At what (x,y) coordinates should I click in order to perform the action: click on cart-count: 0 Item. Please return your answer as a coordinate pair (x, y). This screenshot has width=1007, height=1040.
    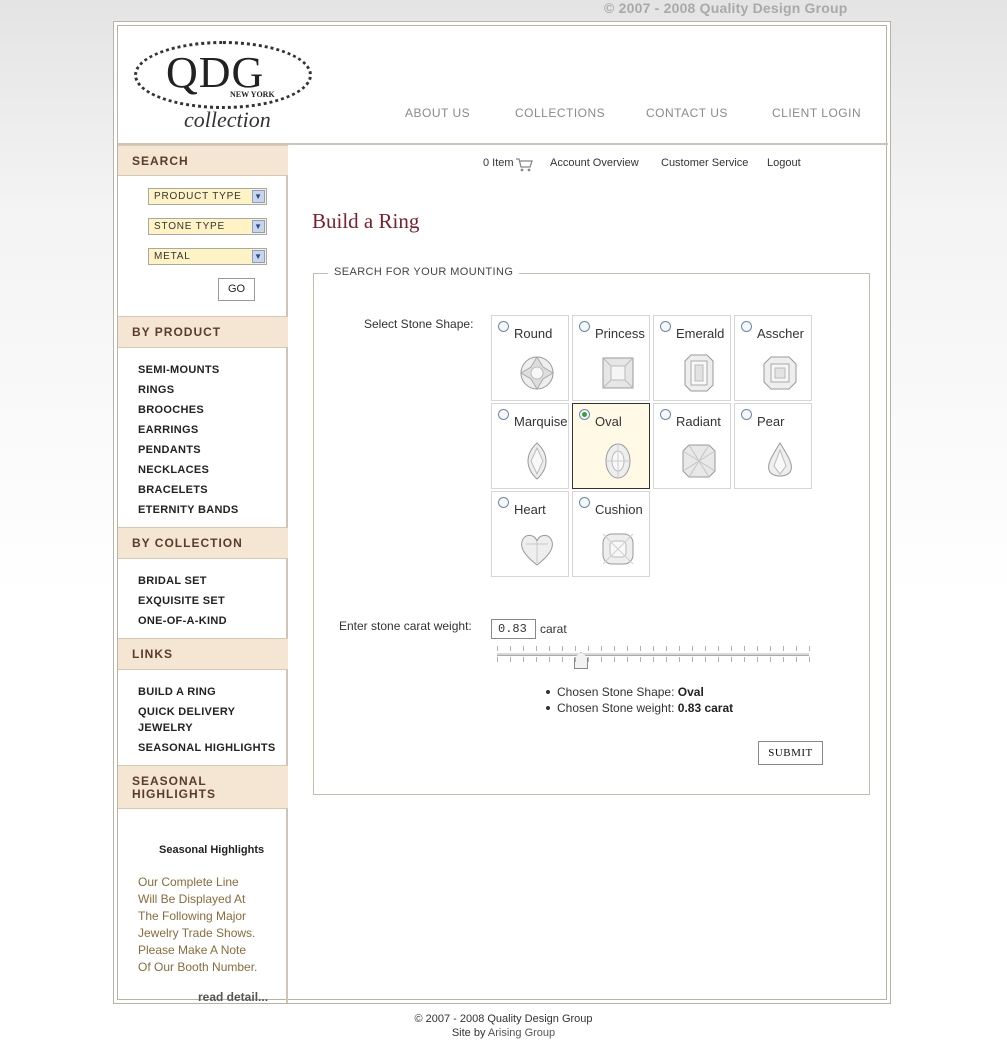
    Looking at the image, I should click on (498, 163).